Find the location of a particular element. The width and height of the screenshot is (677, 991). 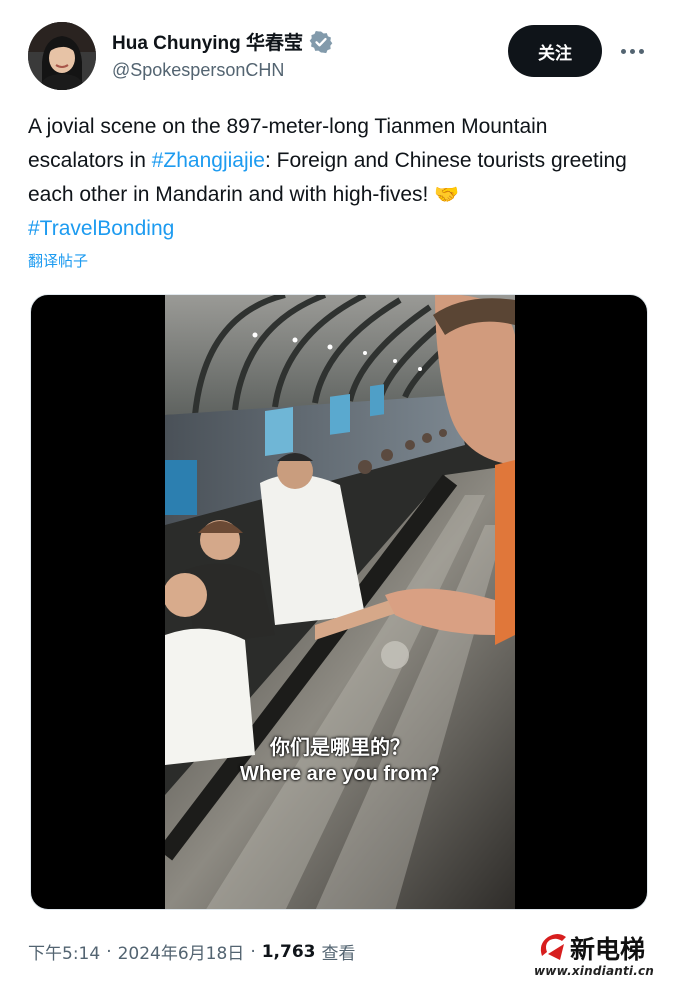

avatar is located at coordinates (62, 56).